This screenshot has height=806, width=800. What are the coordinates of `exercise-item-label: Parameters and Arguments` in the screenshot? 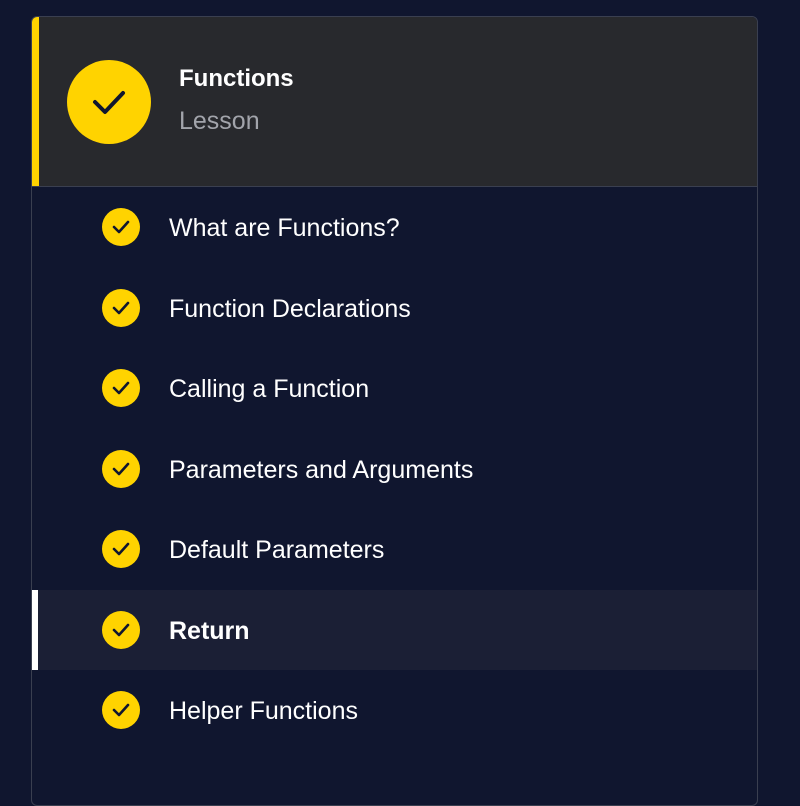 It's located at (321, 469).